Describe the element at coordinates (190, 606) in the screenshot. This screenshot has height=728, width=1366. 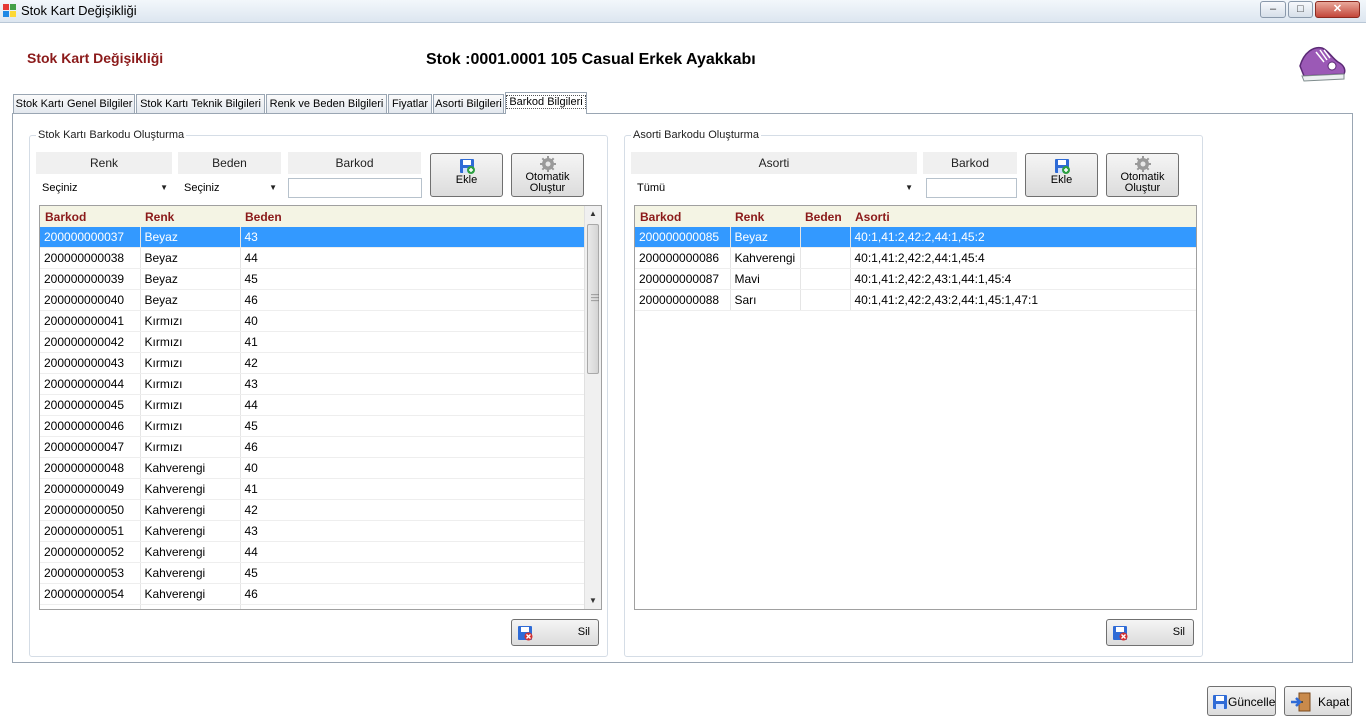
I see `table-cell: Mavi` at that location.